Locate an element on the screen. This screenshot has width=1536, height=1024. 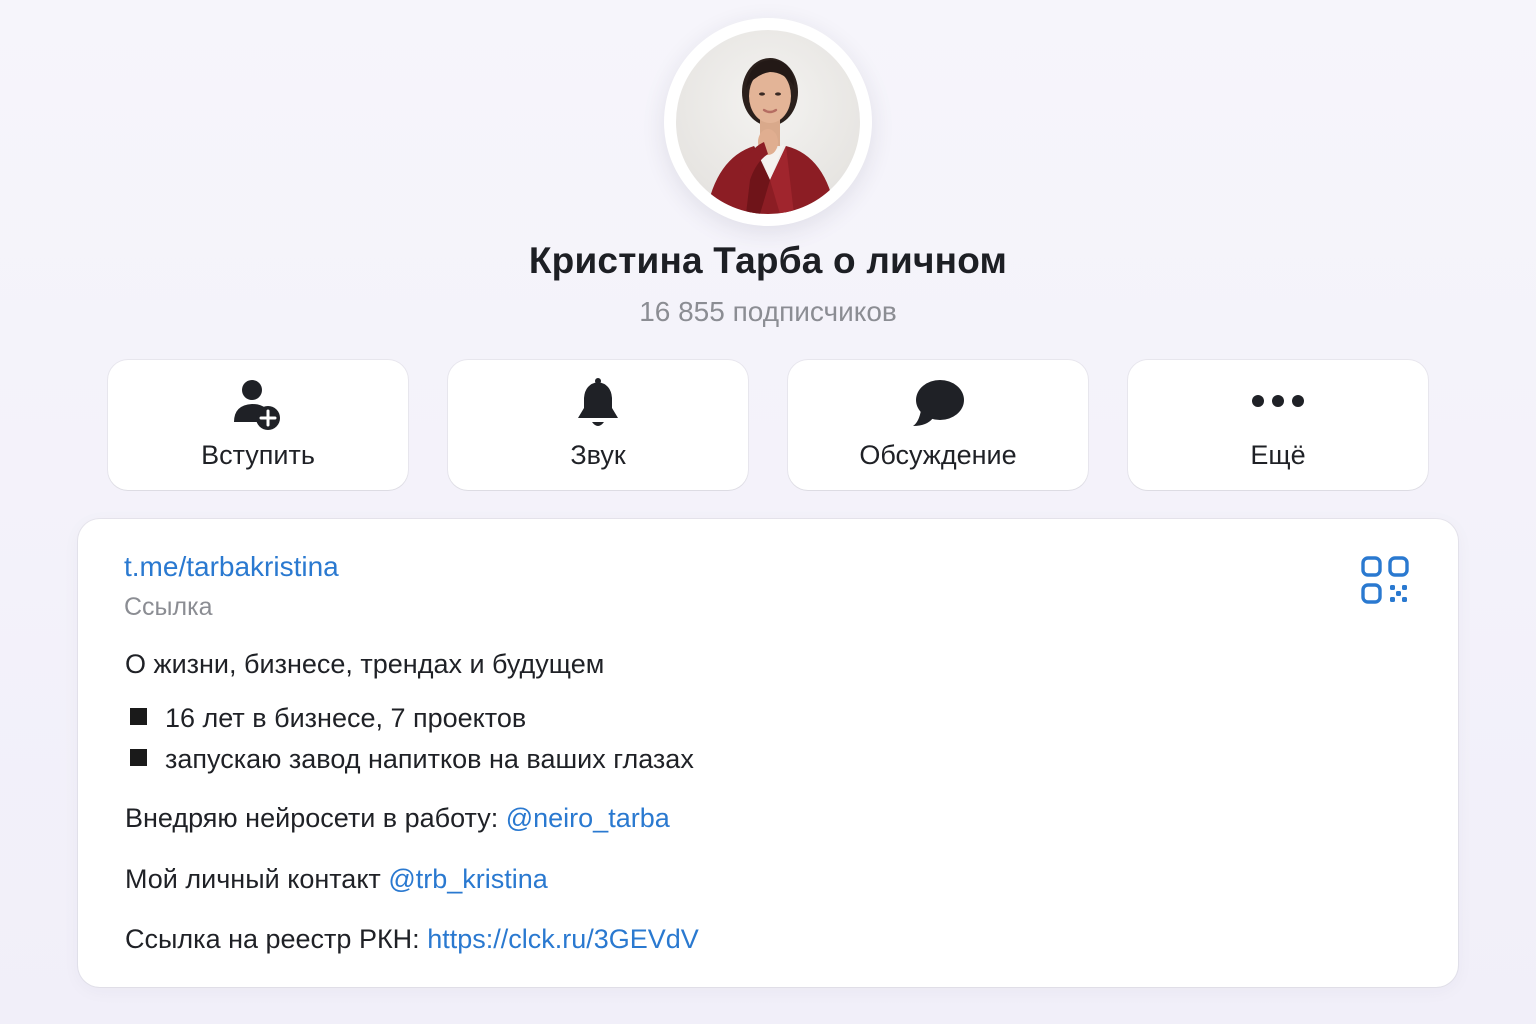
qr-code-icon is located at coordinates (1385, 580).